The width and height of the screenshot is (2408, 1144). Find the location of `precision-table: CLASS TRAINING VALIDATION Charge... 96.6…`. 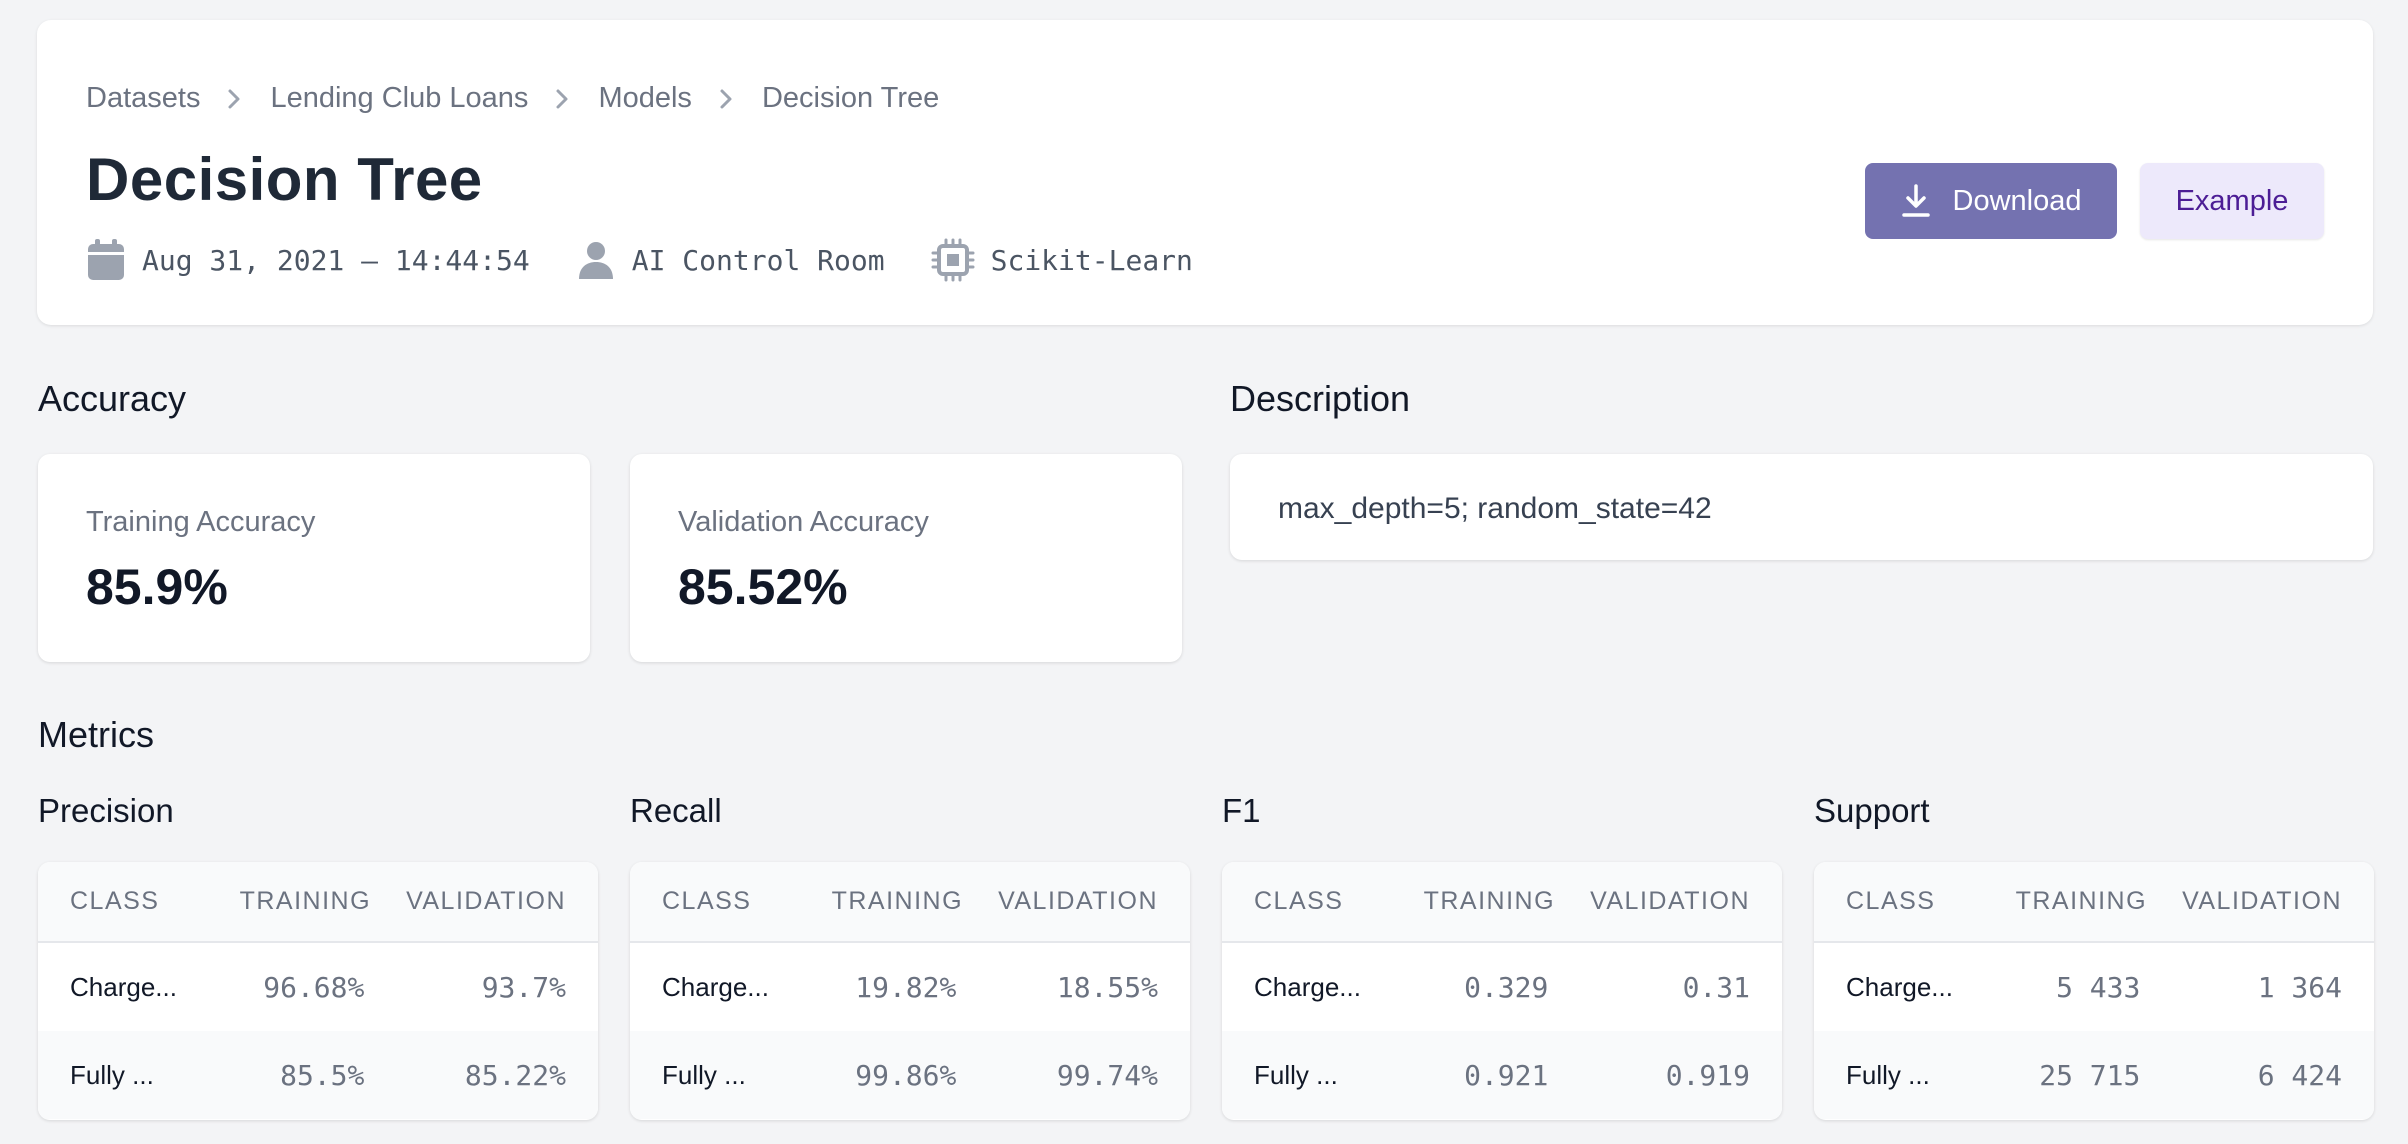

precision-table: CLASS TRAINING VALIDATION Charge... 96.6… is located at coordinates (318, 990).